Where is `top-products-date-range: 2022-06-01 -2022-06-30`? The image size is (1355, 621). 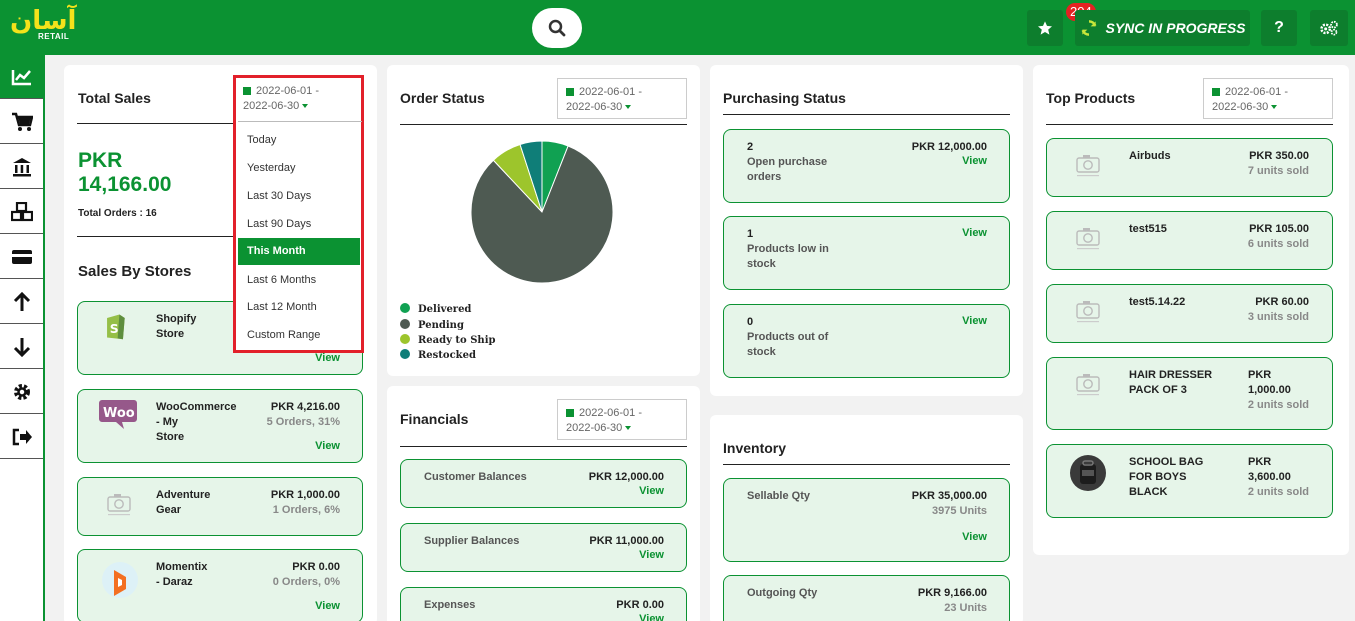 top-products-date-range: 2022-06-01 -2022-06-30 is located at coordinates (1268, 98).